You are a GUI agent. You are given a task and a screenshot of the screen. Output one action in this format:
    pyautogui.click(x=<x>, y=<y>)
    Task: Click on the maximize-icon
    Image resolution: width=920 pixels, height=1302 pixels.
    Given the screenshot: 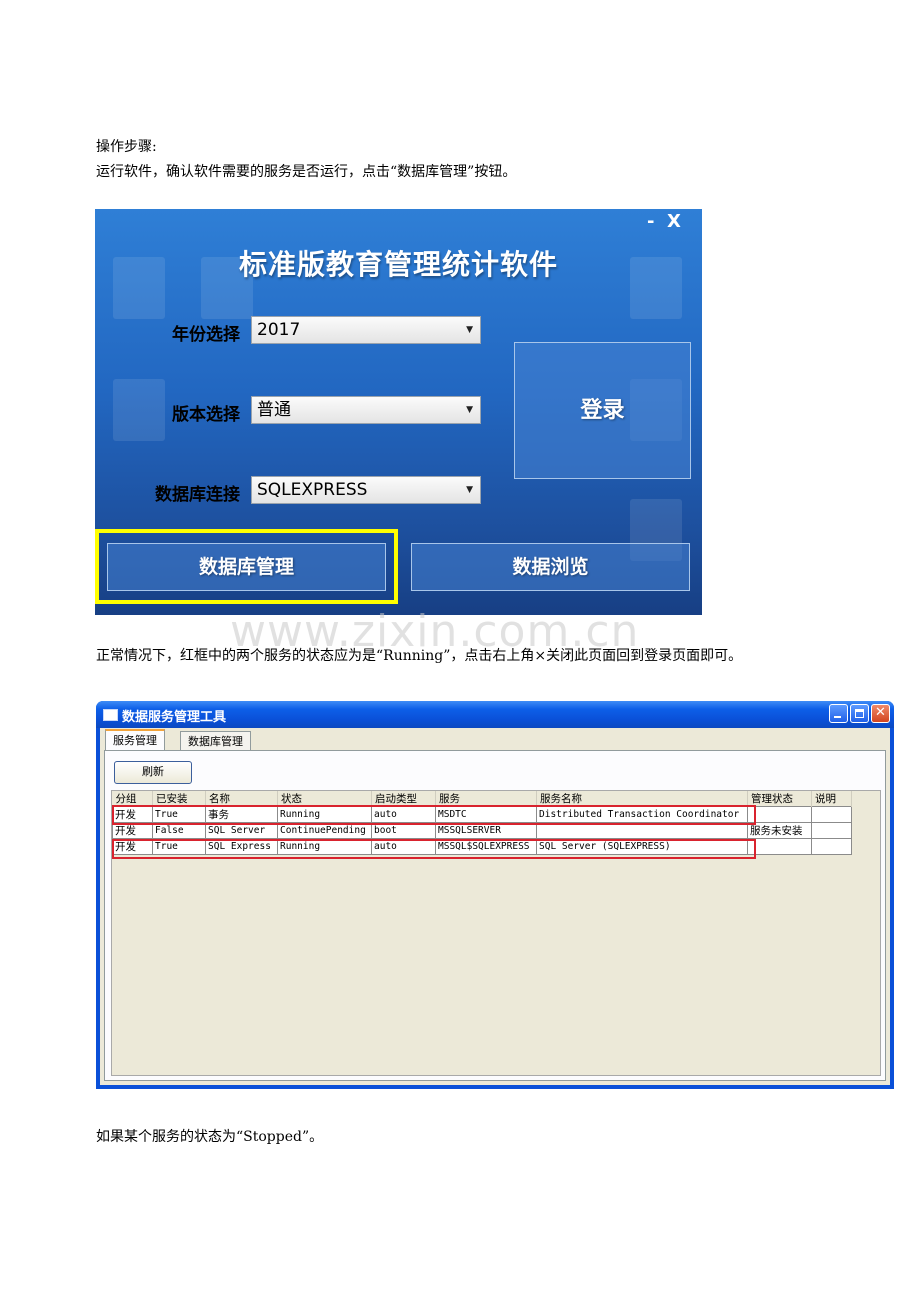 What is the action you would take?
    pyautogui.click(x=859, y=713)
    